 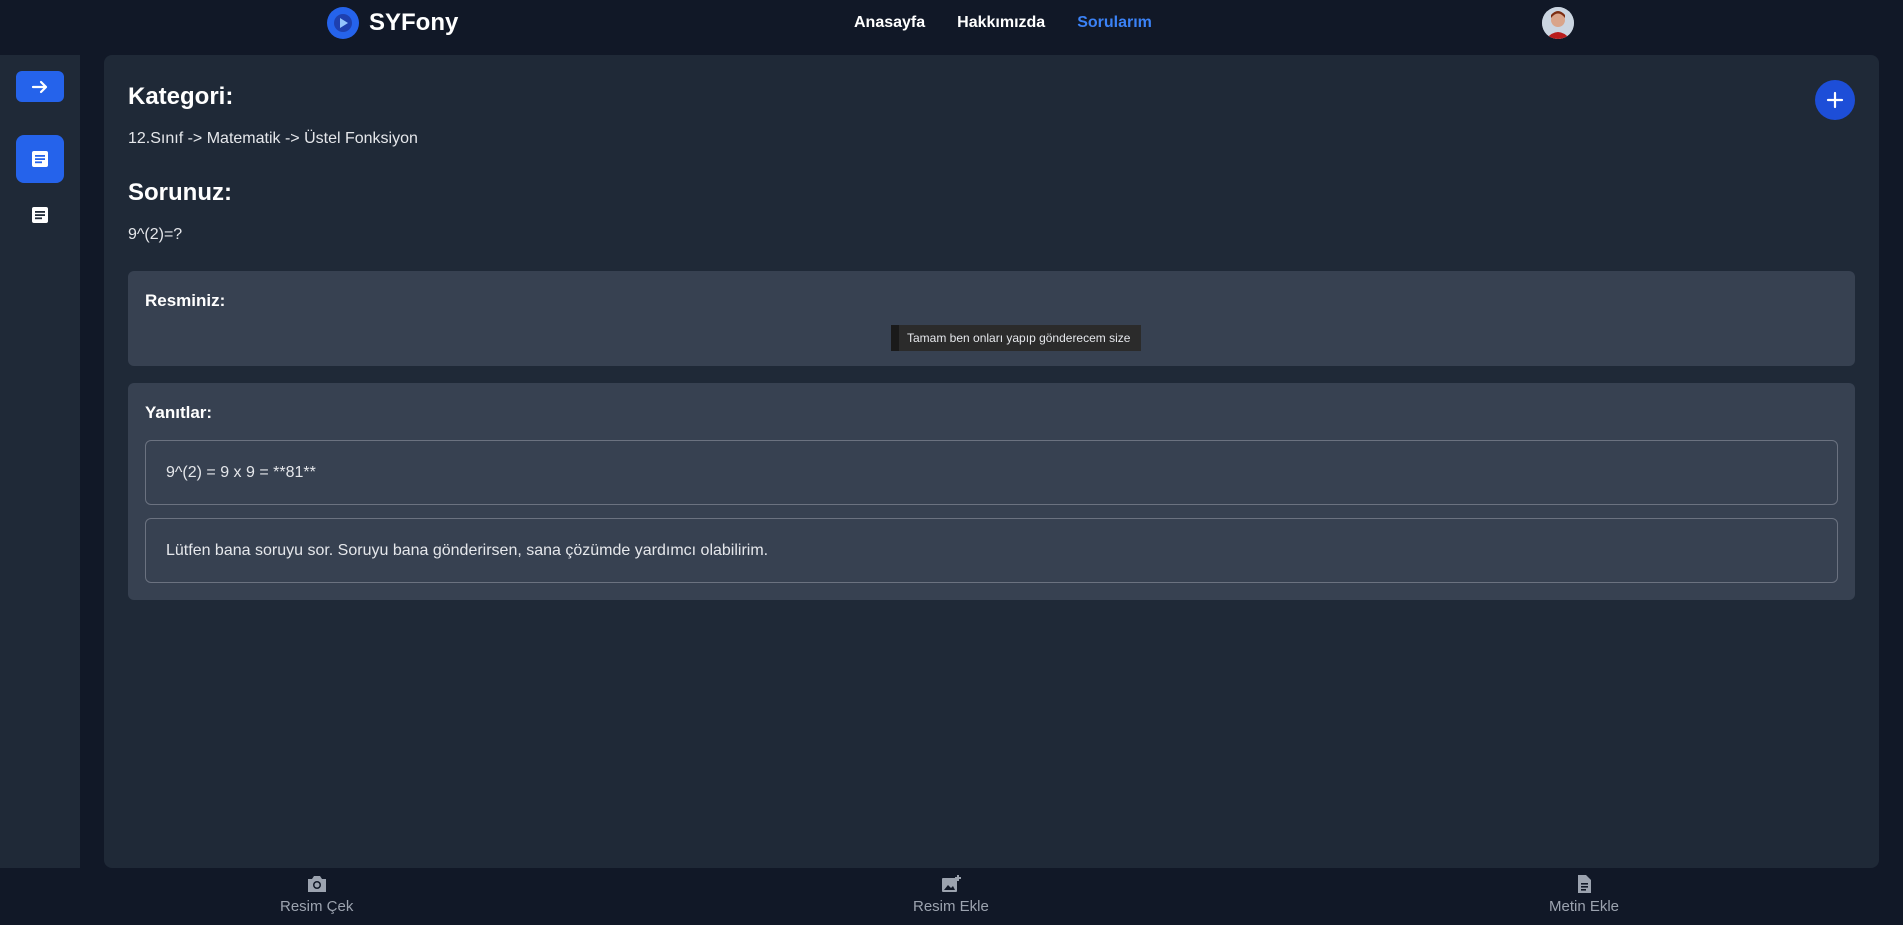 What do you see at coordinates (1558, 23) in the screenshot?
I see `avatar` at bounding box center [1558, 23].